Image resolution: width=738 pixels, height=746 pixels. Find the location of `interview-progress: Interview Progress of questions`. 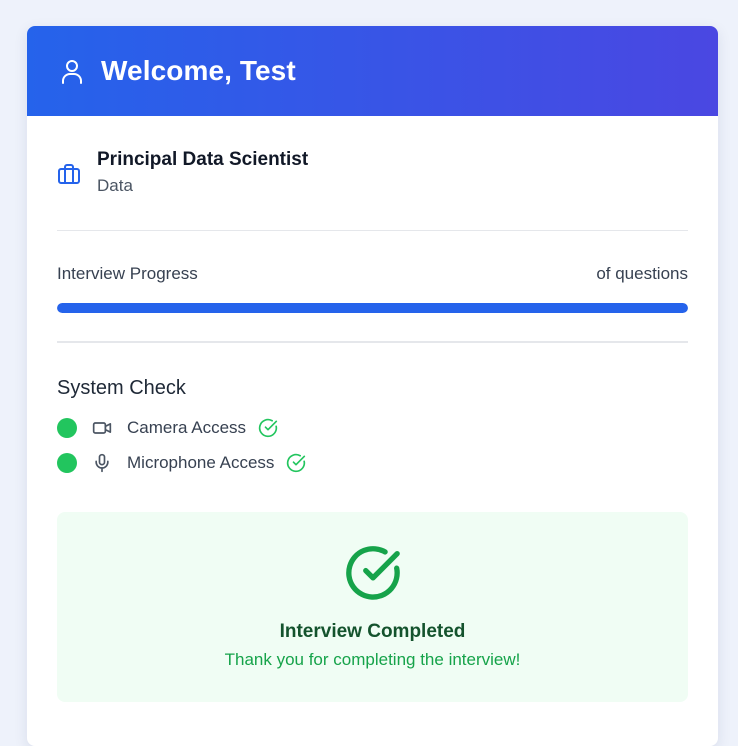

interview-progress: Interview Progress of questions is located at coordinates (372, 287).